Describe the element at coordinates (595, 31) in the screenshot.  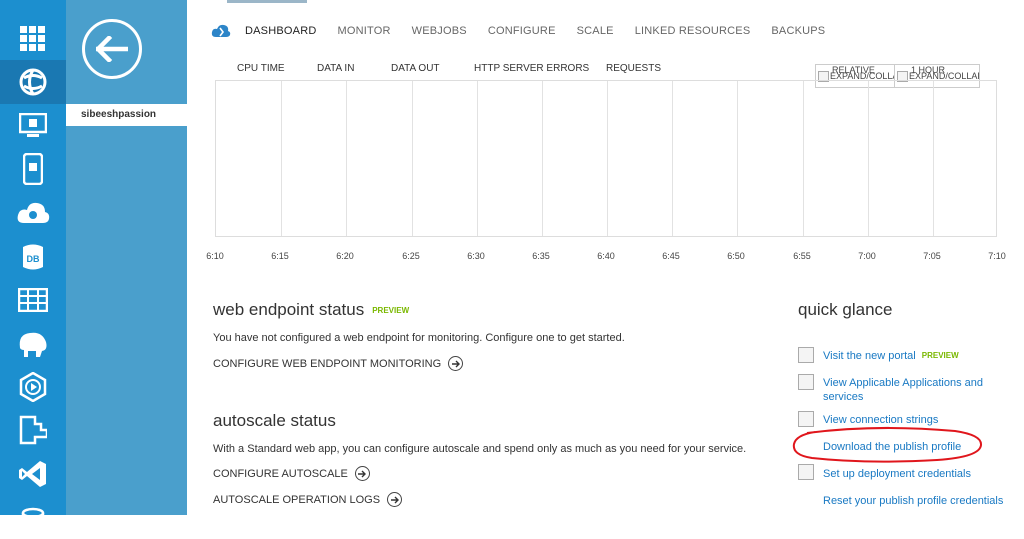
I see `tab-scale: SCALE` at that location.